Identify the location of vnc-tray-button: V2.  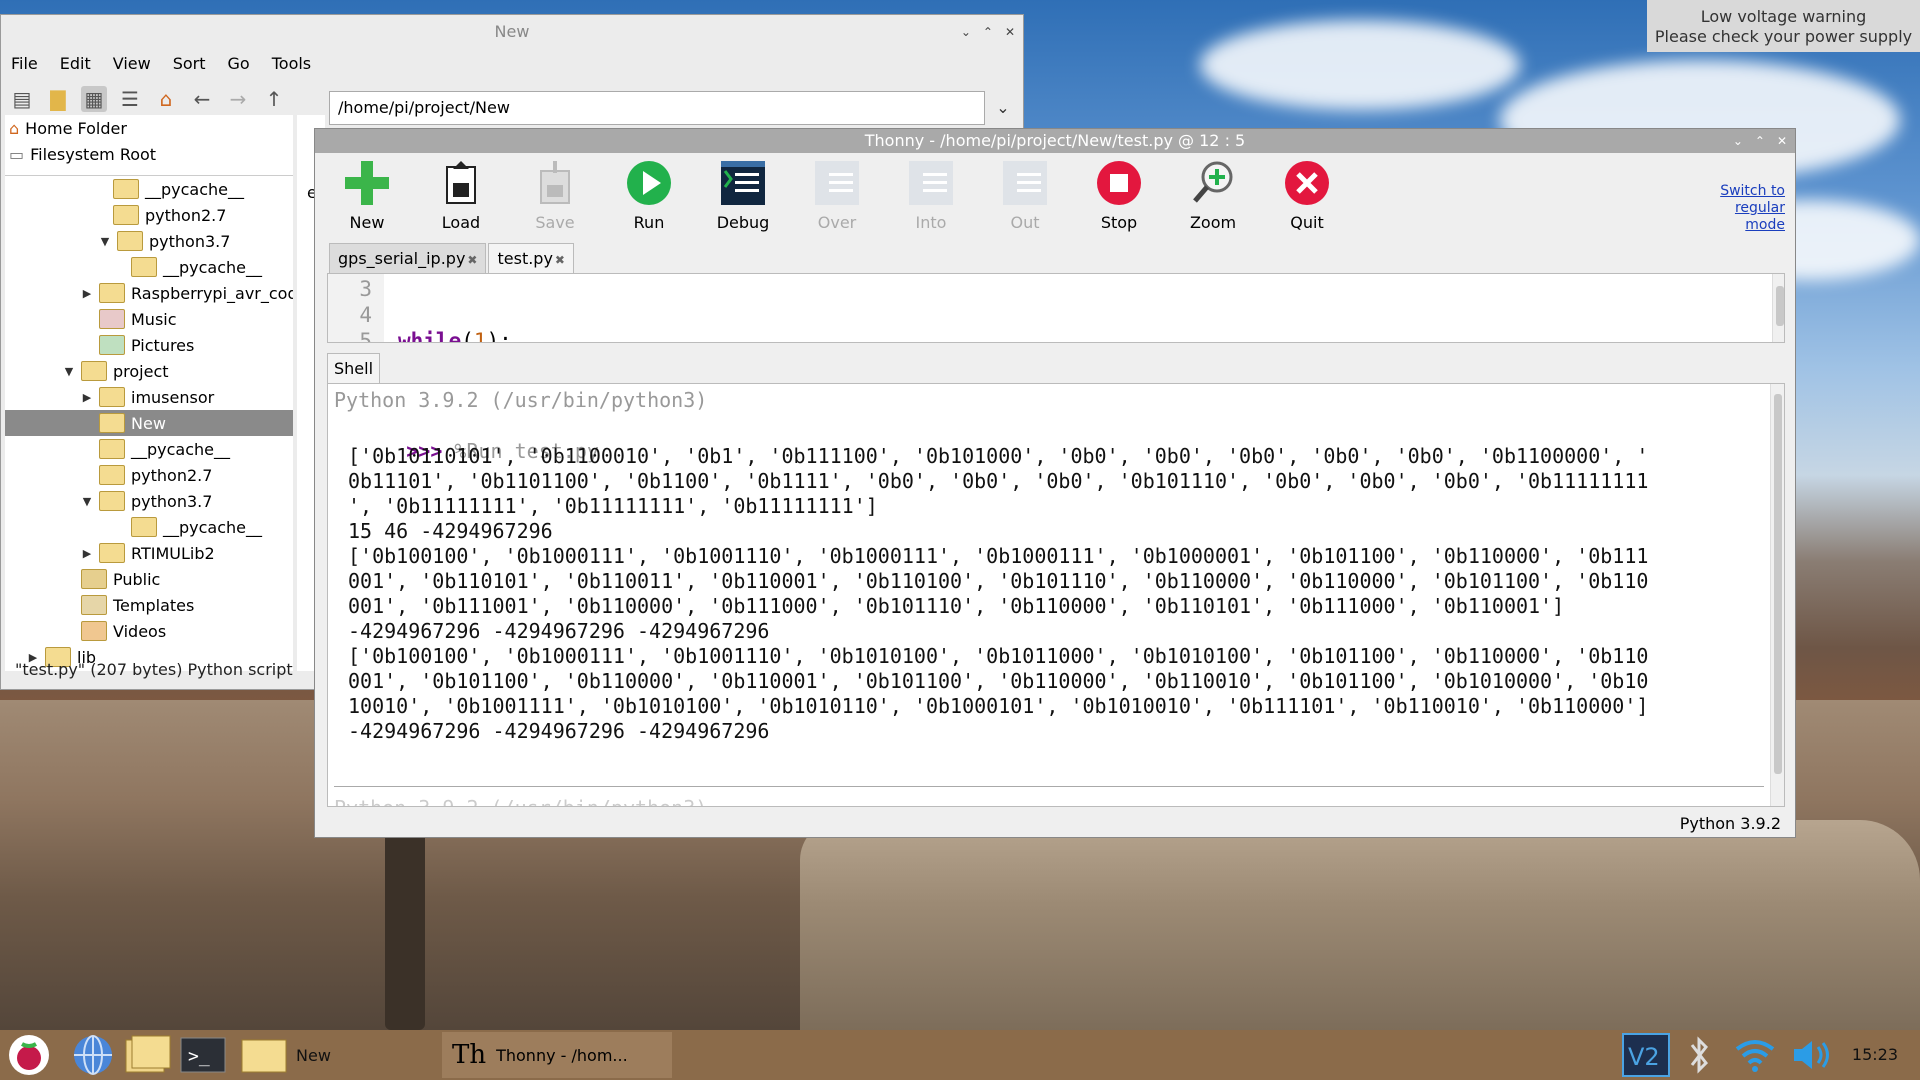
(1646, 1055).